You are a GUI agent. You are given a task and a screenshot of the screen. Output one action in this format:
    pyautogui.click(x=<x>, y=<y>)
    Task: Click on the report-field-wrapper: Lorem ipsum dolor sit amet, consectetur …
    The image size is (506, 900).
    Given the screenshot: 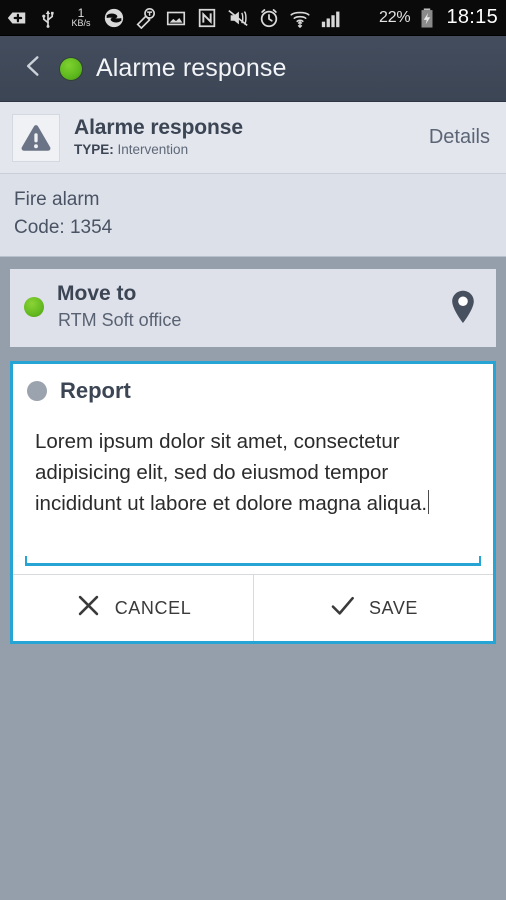 What is the action you would take?
    pyautogui.click(x=253, y=480)
    